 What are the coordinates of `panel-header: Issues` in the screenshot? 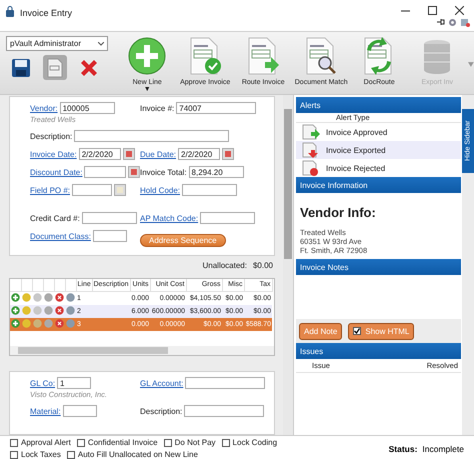 It's located at (378, 351).